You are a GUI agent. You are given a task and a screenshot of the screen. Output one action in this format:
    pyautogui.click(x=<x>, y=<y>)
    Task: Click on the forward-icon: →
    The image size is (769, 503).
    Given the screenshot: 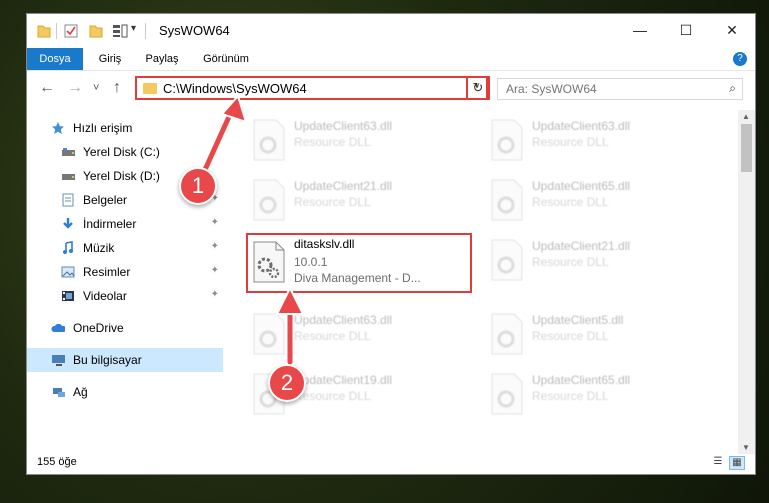 What is the action you would take?
    pyautogui.click(x=75, y=88)
    